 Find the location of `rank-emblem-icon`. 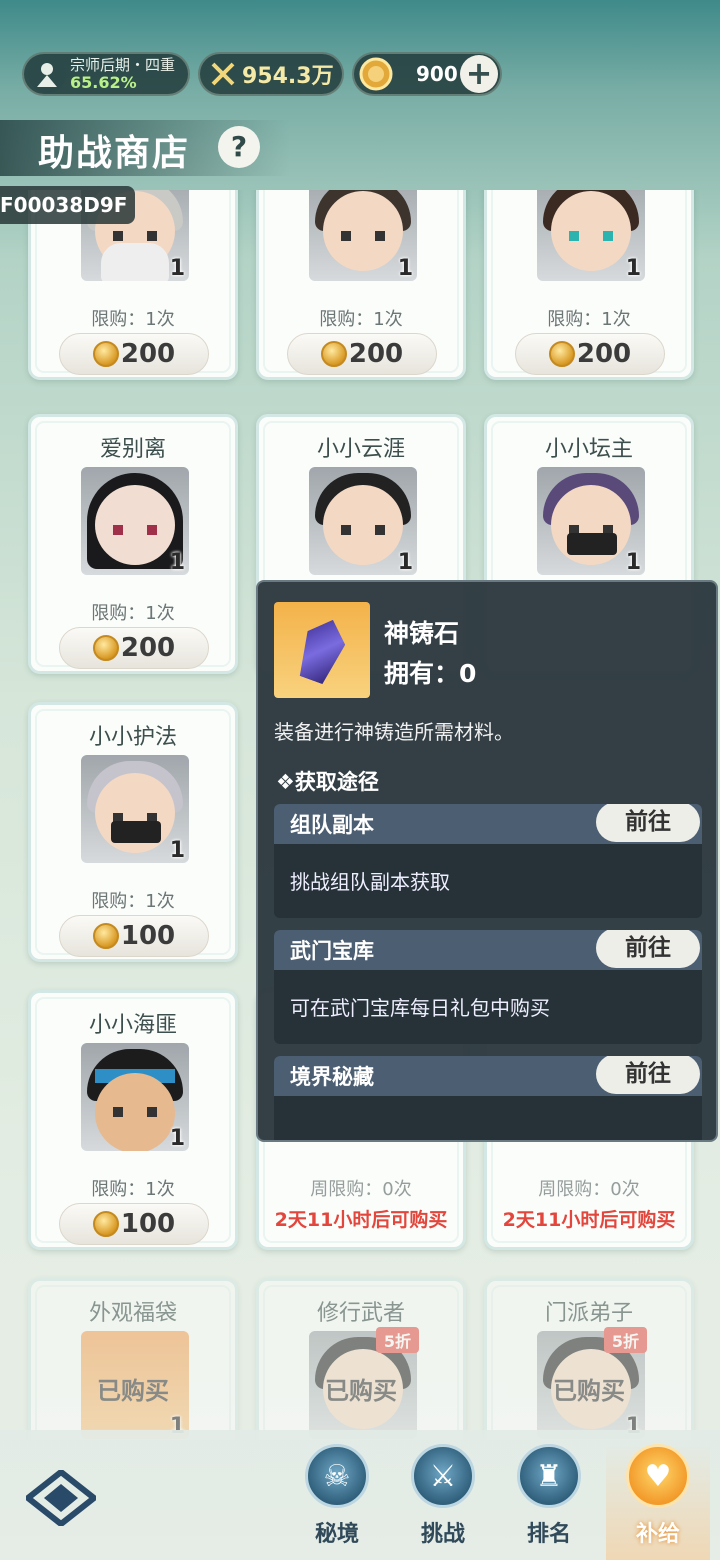

rank-emblem-icon is located at coordinates (47, 74).